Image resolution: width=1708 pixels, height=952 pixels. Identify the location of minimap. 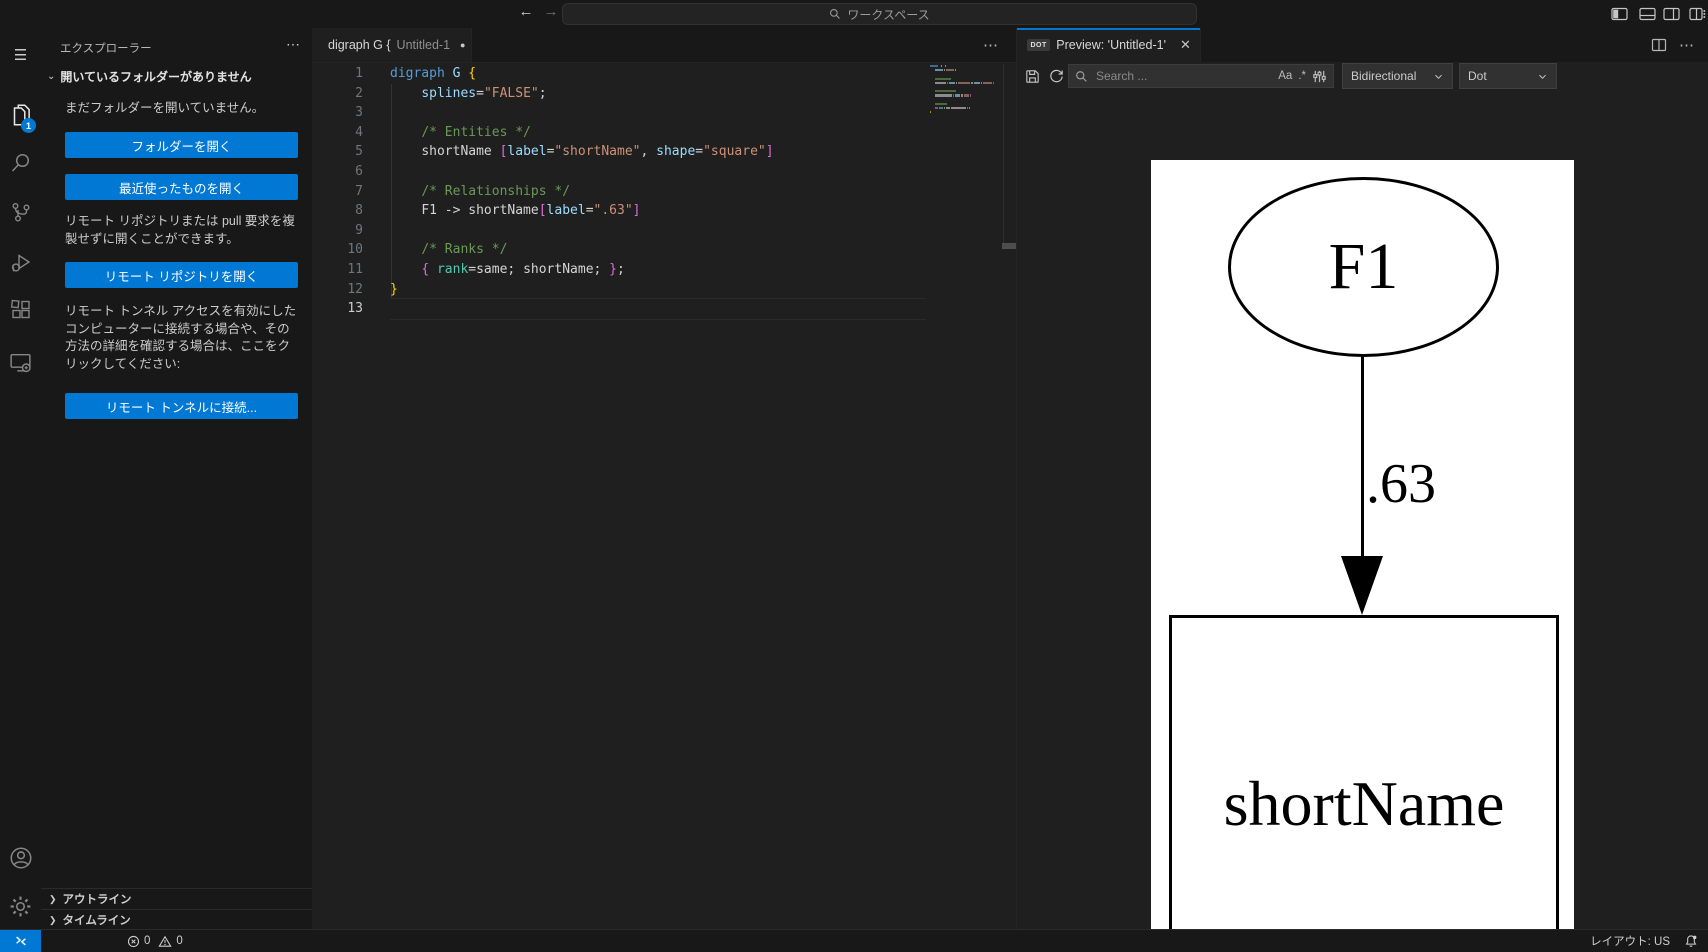
(965, 92).